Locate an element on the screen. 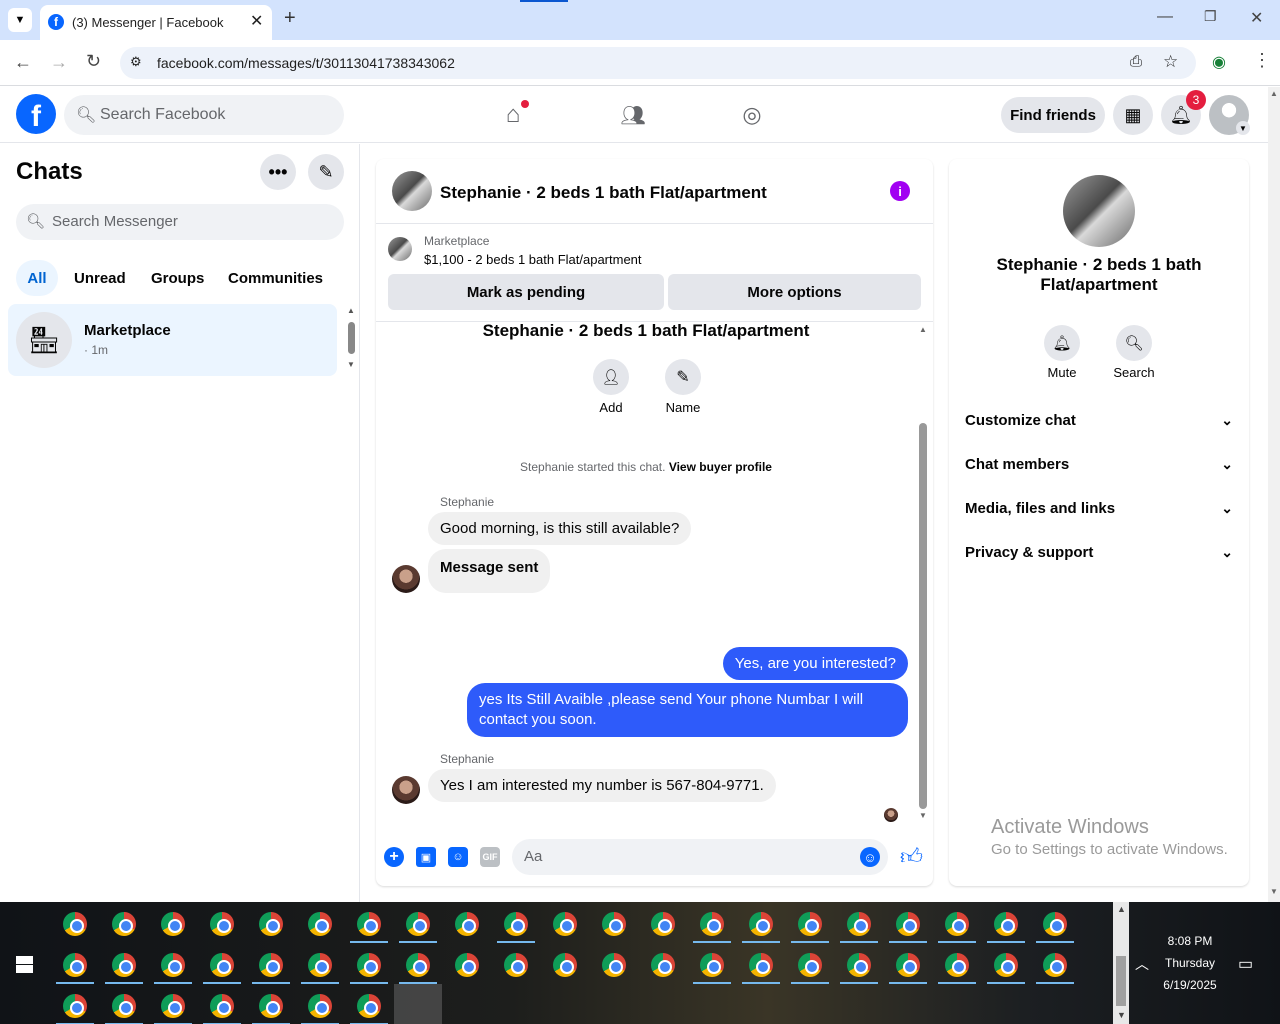 This screenshot has width=1280, height=1024. more-options-icon: ••• is located at coordinates (278, 172).